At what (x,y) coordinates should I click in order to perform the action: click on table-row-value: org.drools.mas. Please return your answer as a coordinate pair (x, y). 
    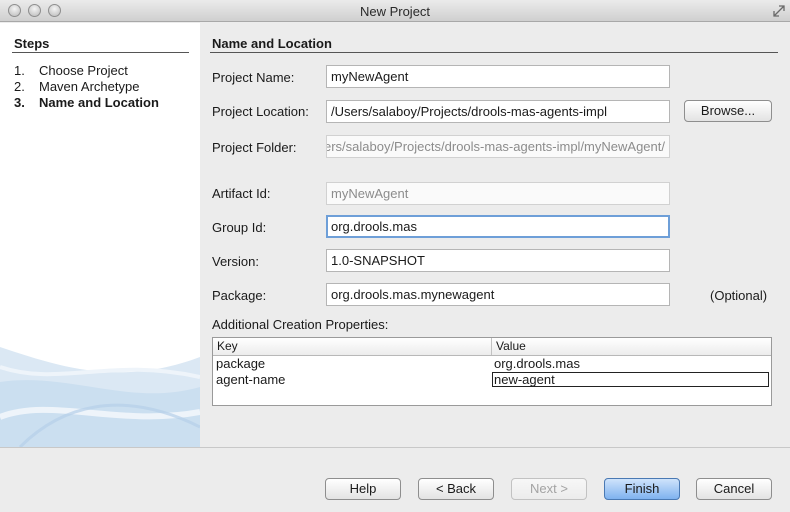
    Looking at the image, I should click on (537, 363).